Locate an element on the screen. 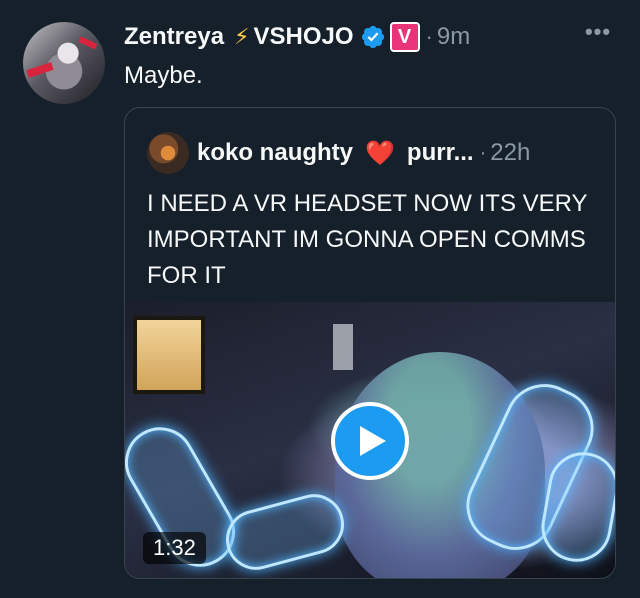 The height and width of the screenshot is (598, 640). author-name: Zentreya is located at coordinates (174, 37).